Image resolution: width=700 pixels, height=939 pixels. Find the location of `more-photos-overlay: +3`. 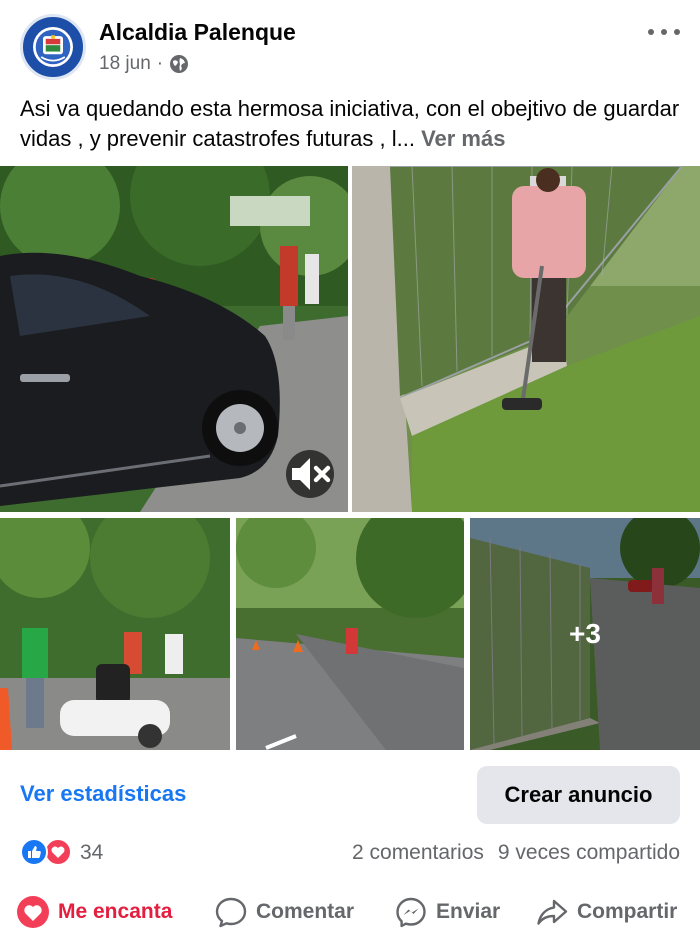

more-photos-overlay: +3 is located at coordinates (585, 634).